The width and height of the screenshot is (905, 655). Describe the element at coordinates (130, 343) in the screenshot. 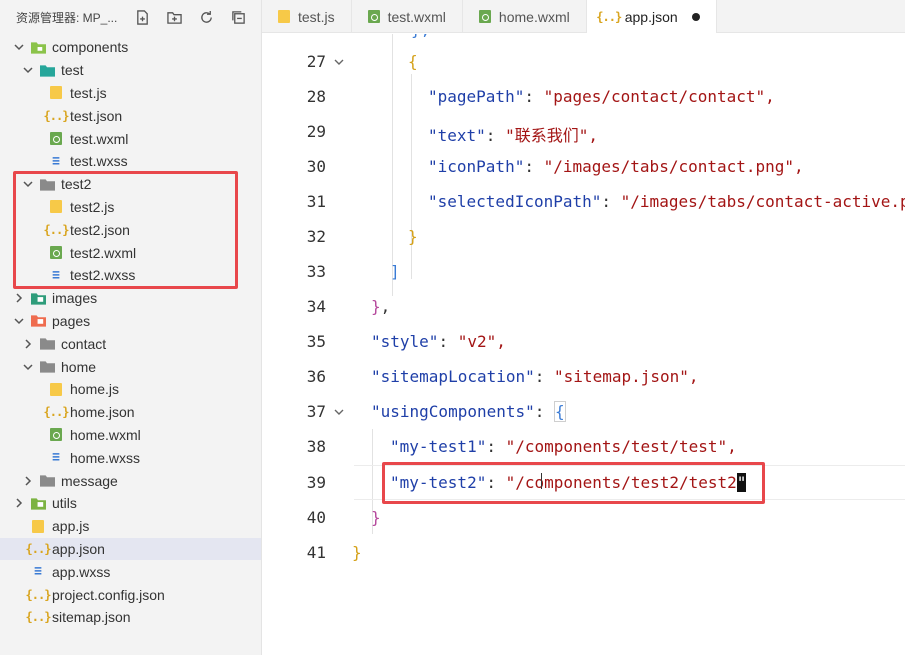

I see `tree-folder-contact: contact` at that location.